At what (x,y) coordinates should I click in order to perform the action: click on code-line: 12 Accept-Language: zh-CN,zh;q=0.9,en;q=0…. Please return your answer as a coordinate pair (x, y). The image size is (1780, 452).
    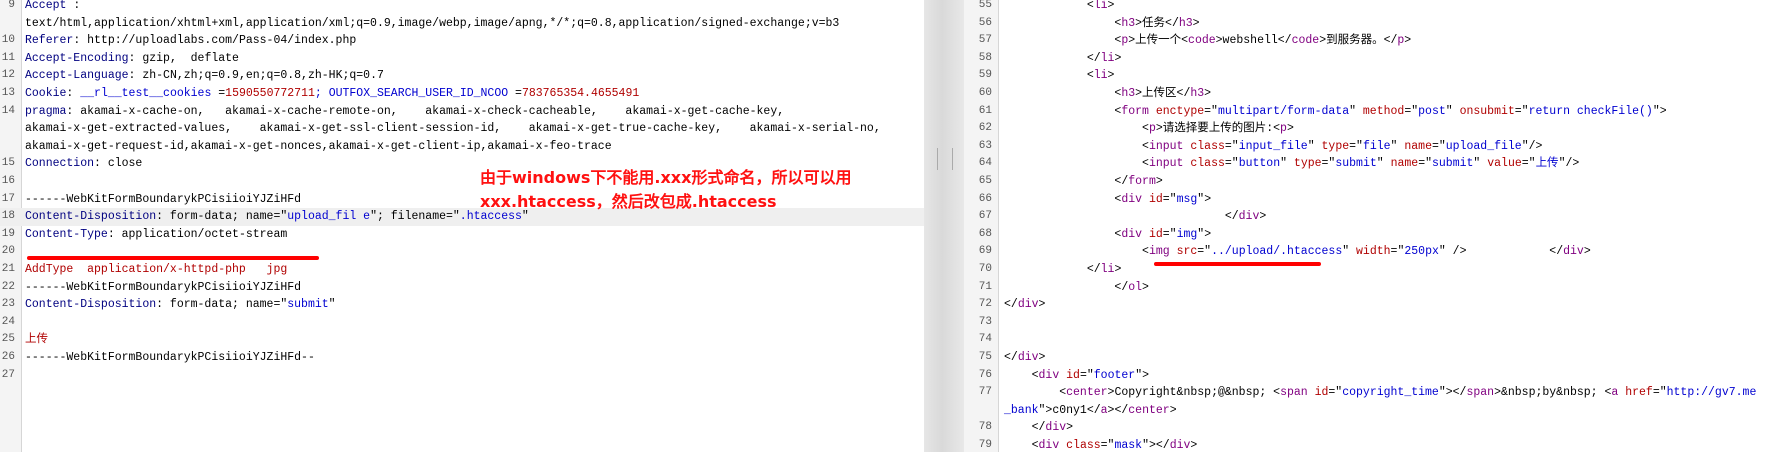
    Looking at the image, I should click on (462, 76).